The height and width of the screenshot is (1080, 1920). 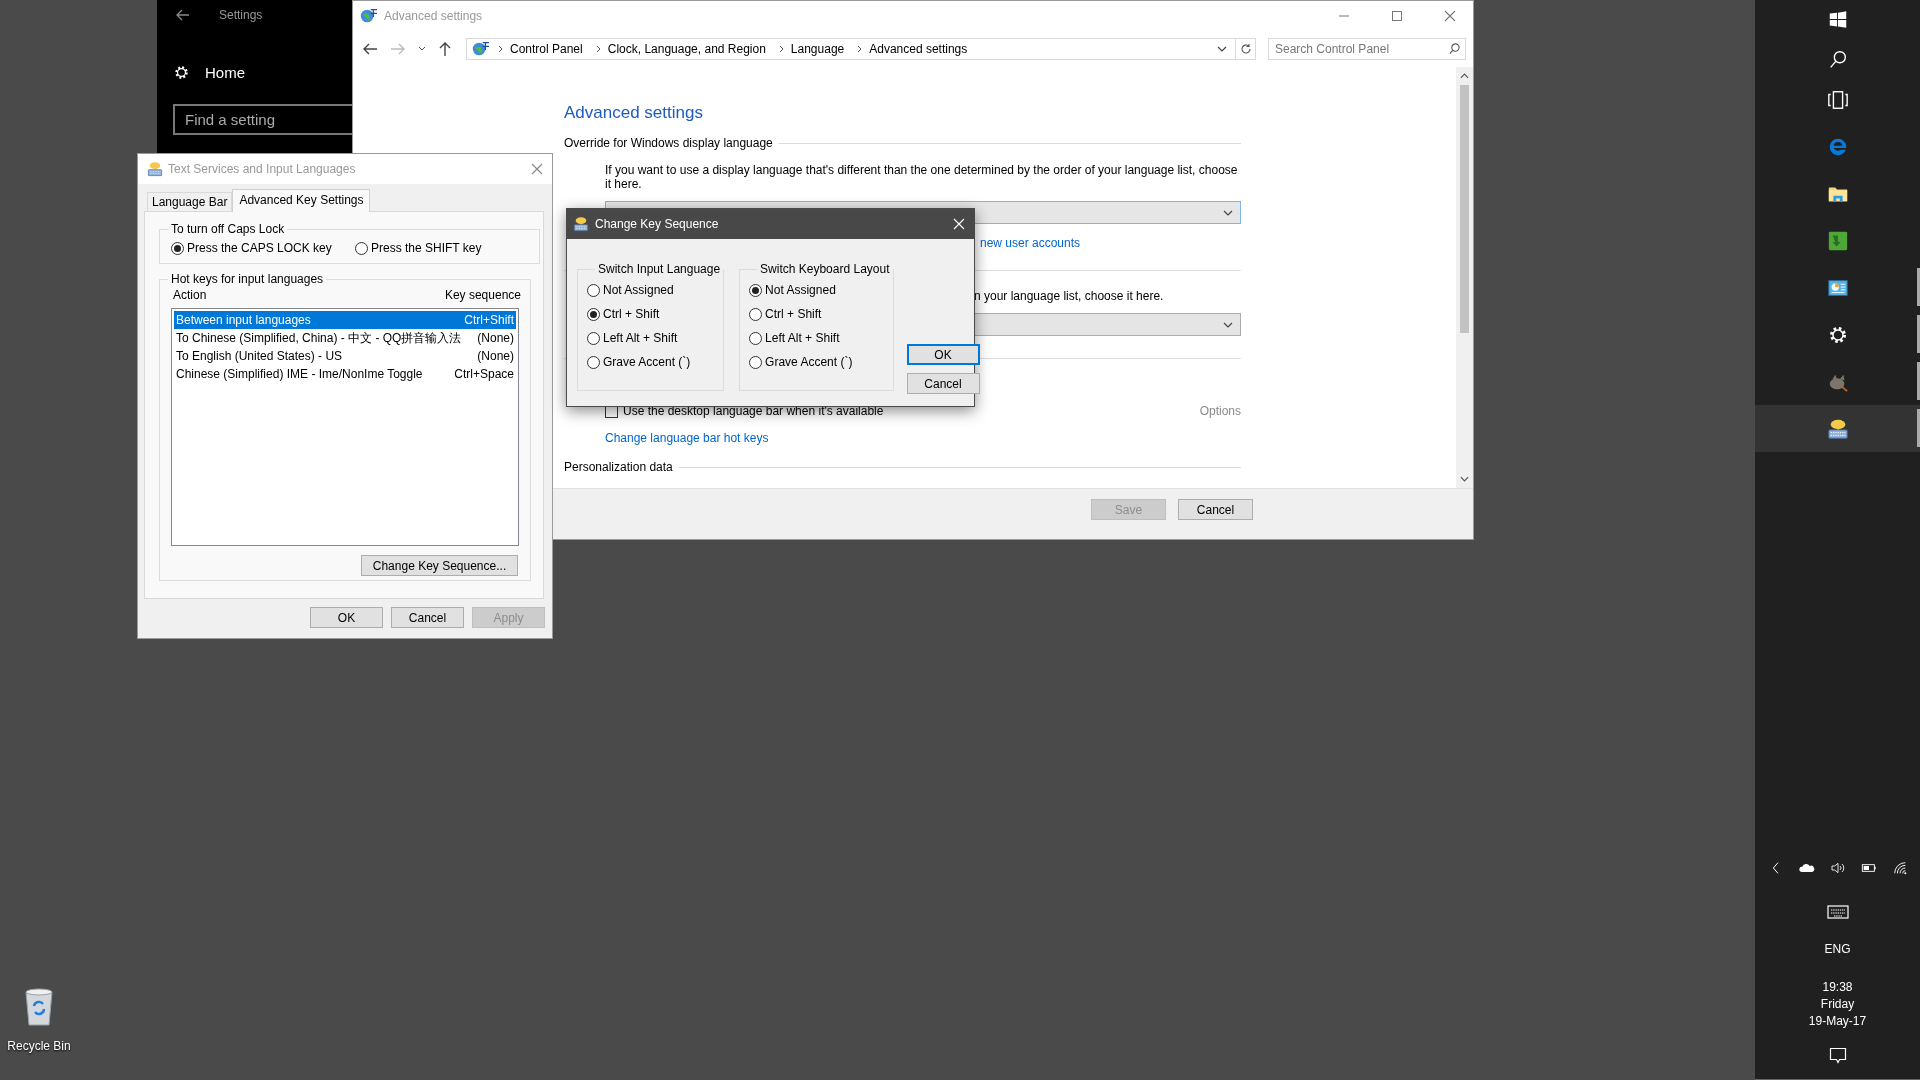 I want to click on key-sequence-cell-text: Ctrl+Shift, so click(x=489, y=320).